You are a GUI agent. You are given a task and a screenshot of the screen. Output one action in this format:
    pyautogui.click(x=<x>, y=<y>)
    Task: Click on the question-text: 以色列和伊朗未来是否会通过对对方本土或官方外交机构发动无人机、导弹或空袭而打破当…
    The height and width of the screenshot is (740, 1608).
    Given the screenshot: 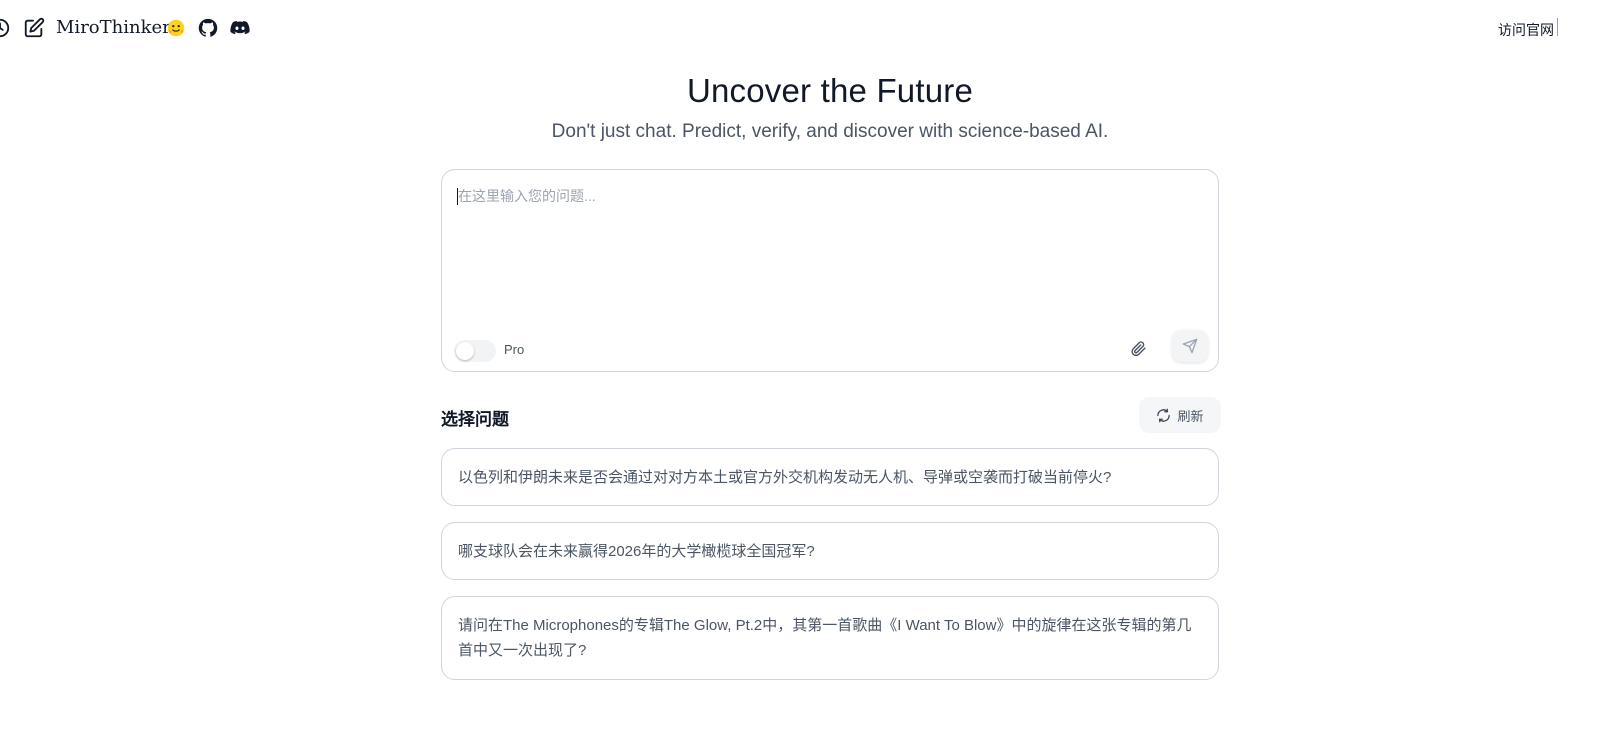 What is the action you would take?
    pyautogui.click(x=785, y=477)
    